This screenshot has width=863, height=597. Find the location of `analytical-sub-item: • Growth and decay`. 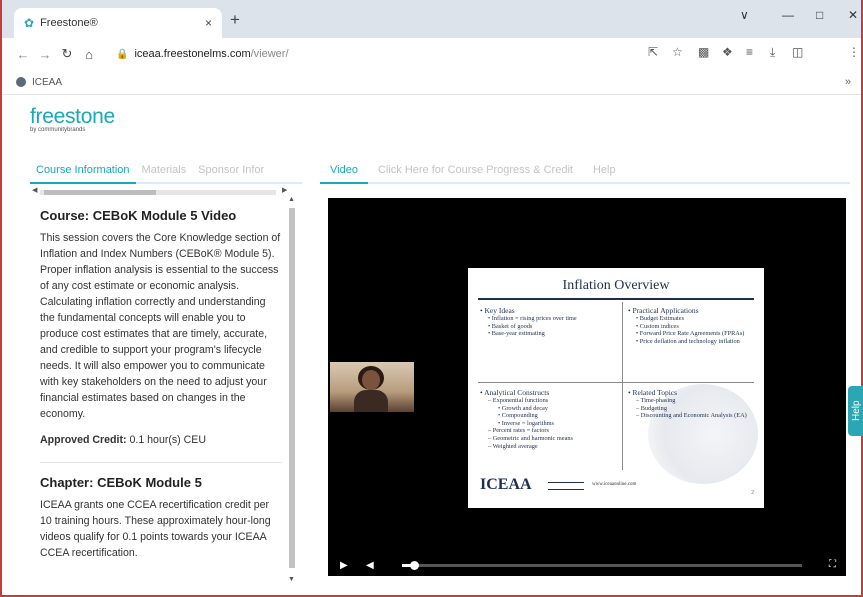

analytical-sub-item: • Growth and decay is located at coordinates (523, 408).